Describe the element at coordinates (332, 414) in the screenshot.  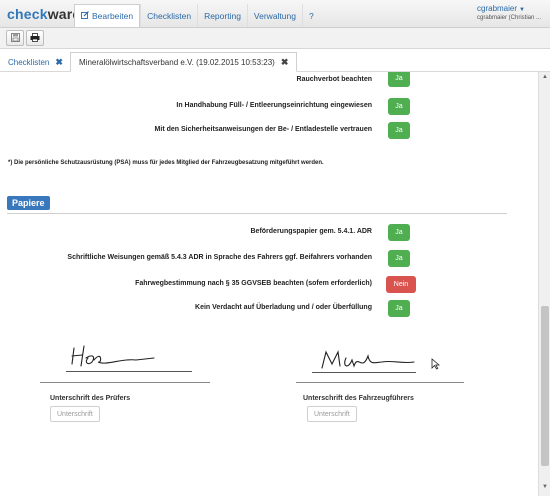
I see `sign-fahrer-button: Unterschrift` at that location.